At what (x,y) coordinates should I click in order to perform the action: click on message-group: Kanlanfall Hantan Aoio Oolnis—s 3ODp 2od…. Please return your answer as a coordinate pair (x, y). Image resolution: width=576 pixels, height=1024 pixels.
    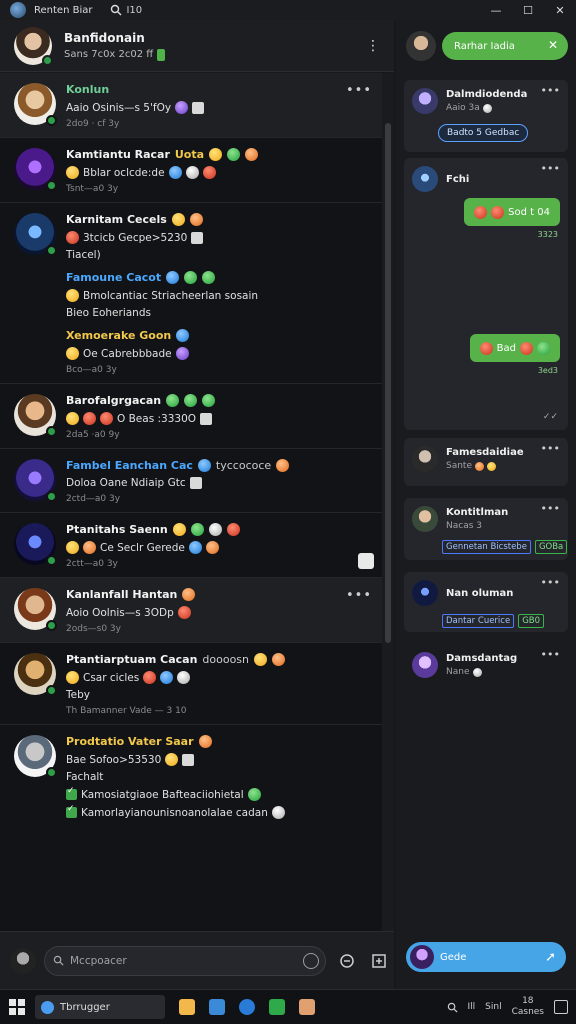
    Looking at the image, I should click on (191, 610).